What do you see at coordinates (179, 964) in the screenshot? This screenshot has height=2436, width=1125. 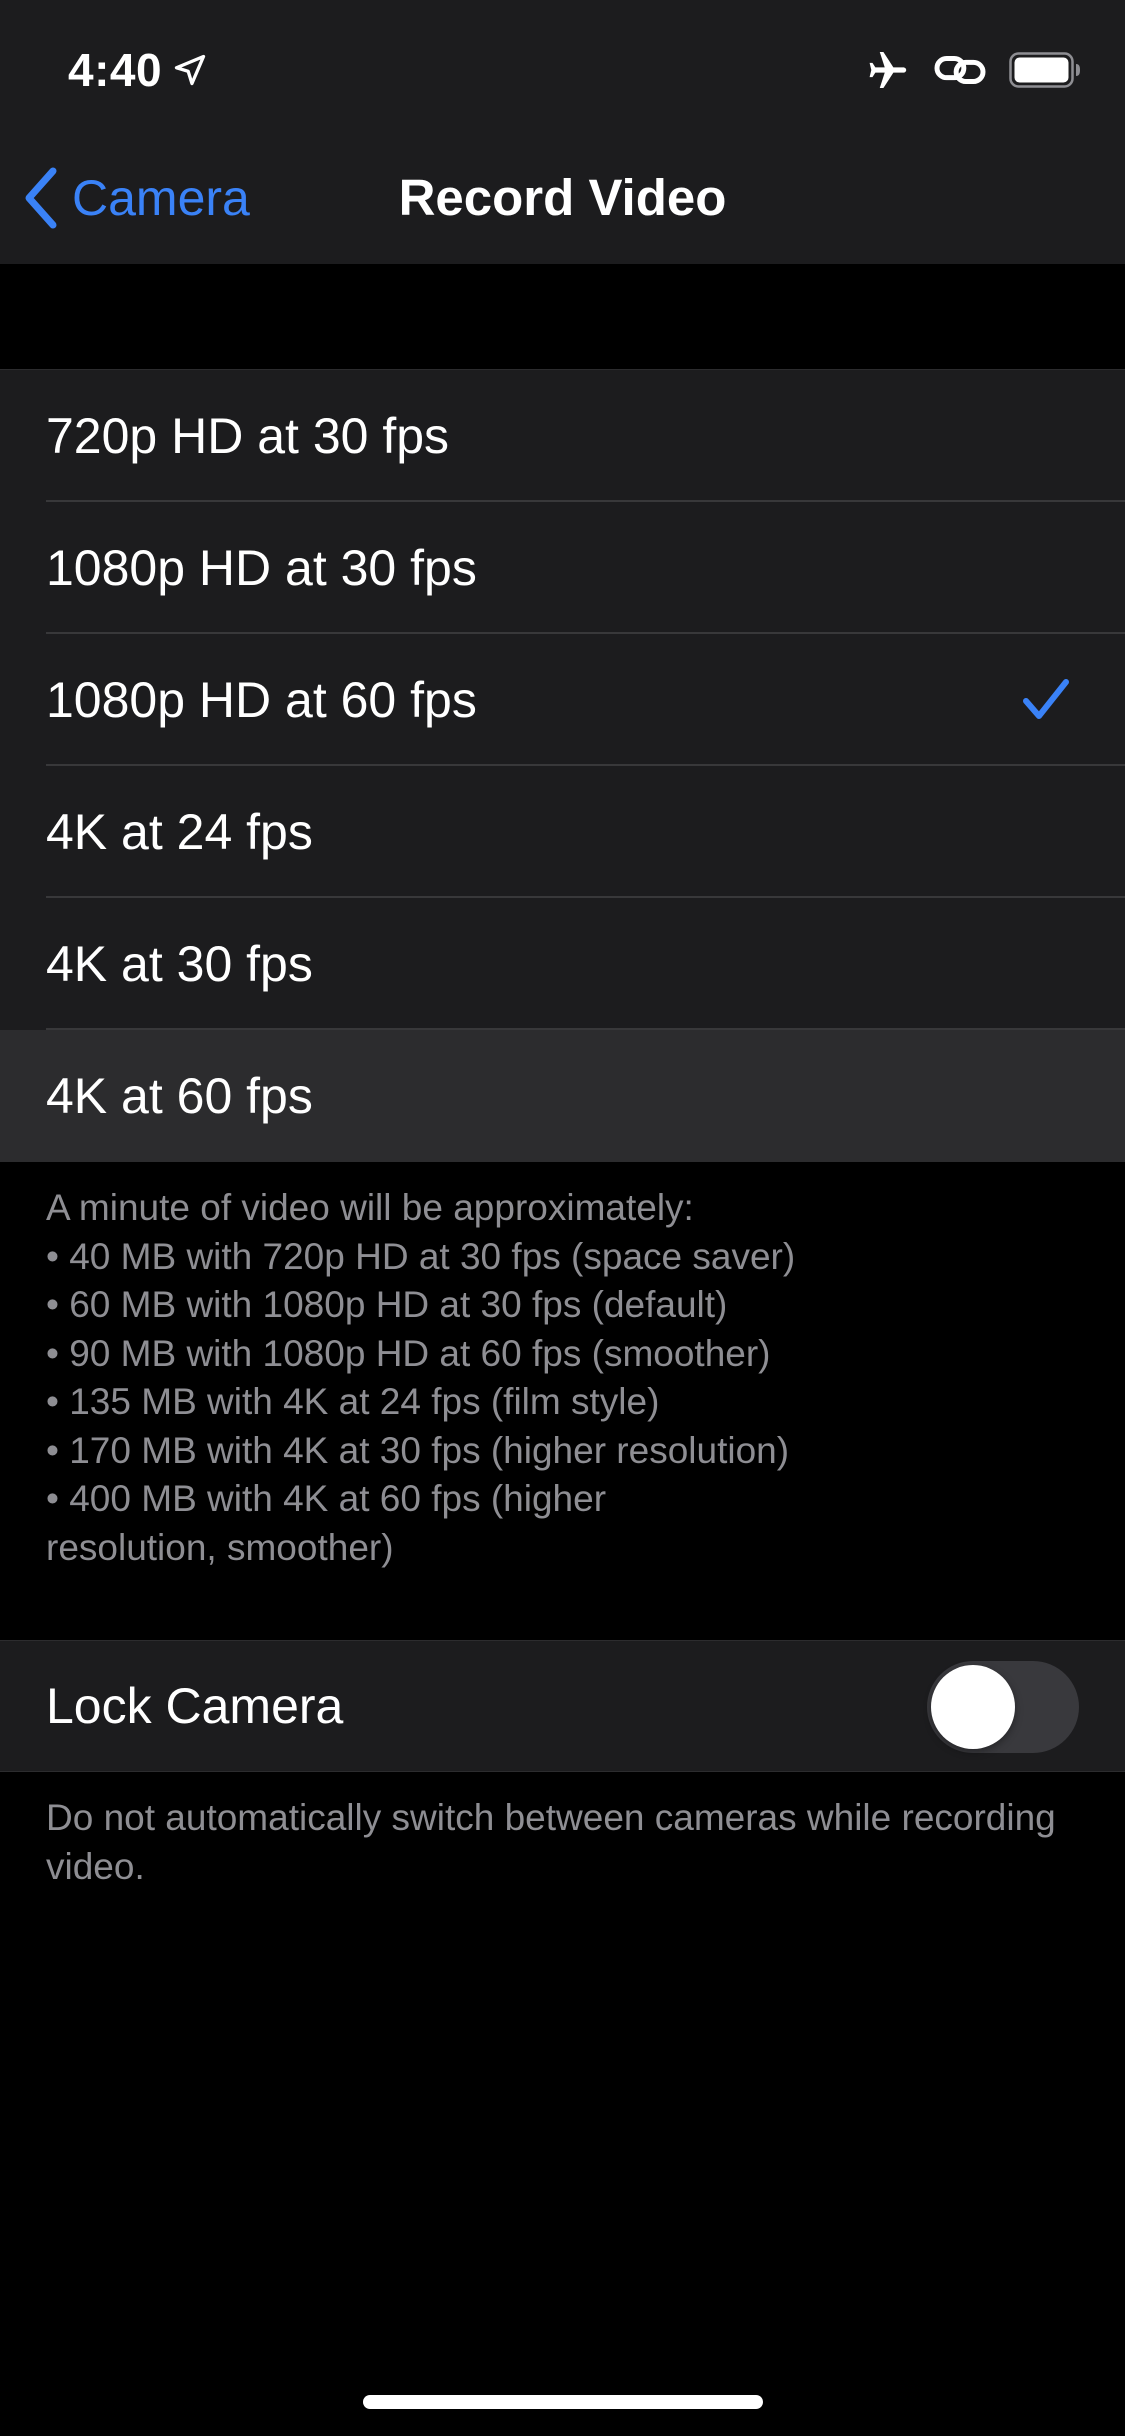 I see `option-label: 4K at 30 fps` at bounding box center [179, 964].